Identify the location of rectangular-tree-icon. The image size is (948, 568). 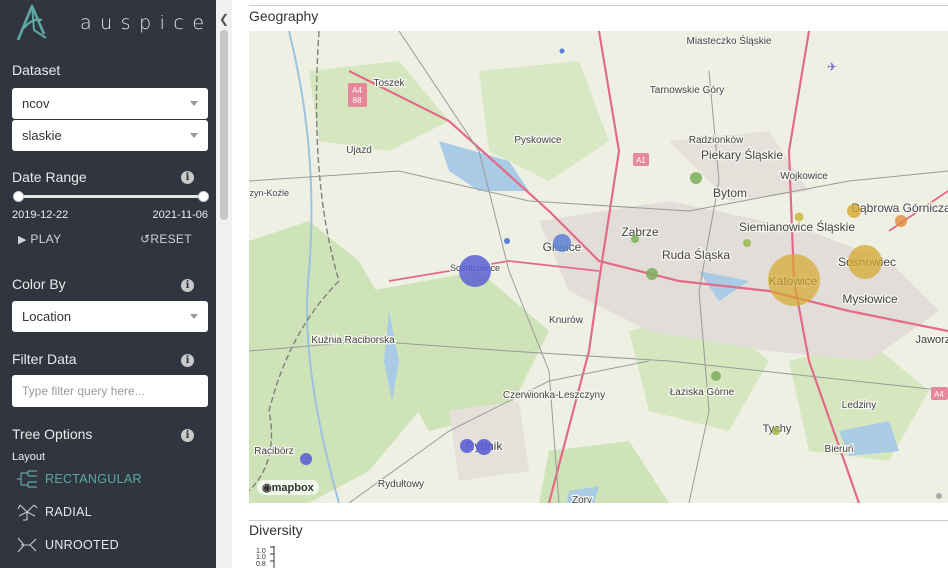
(27, 479).